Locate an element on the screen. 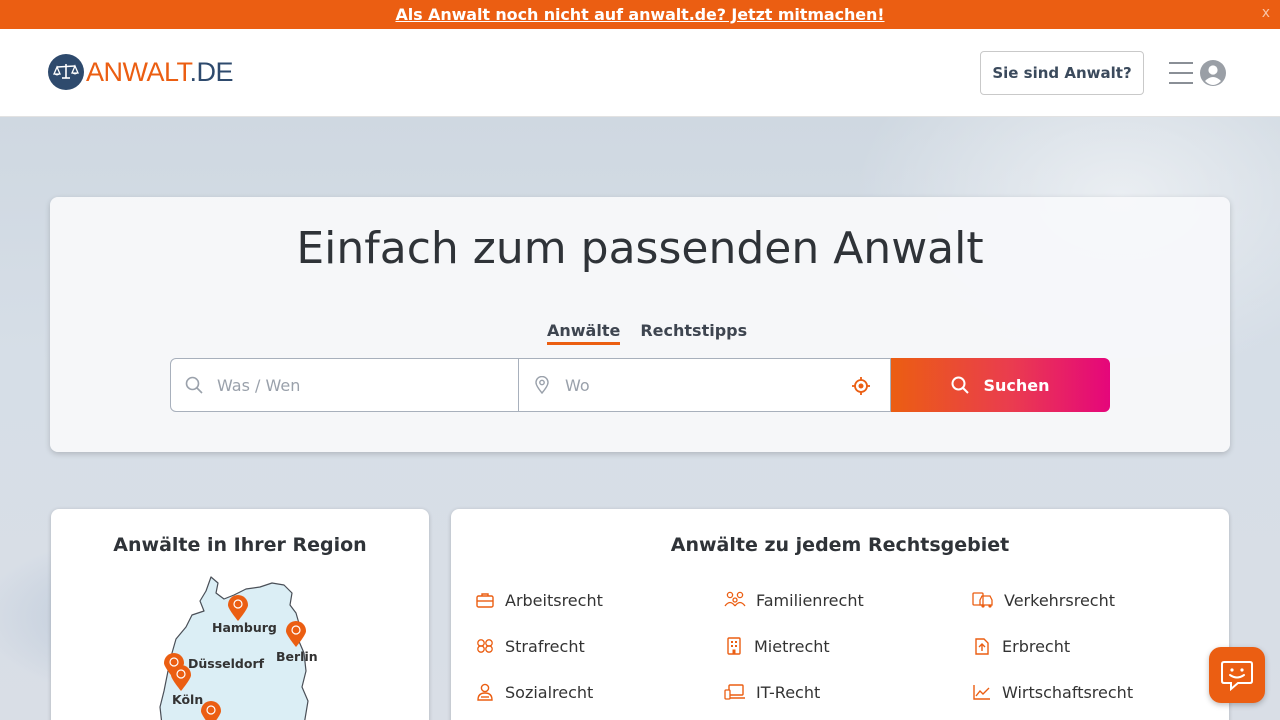 The height and width of the screenshot is (720, 1280). search-tabs: Anwälte Rechtstipps is located at coordinates (647, 333).